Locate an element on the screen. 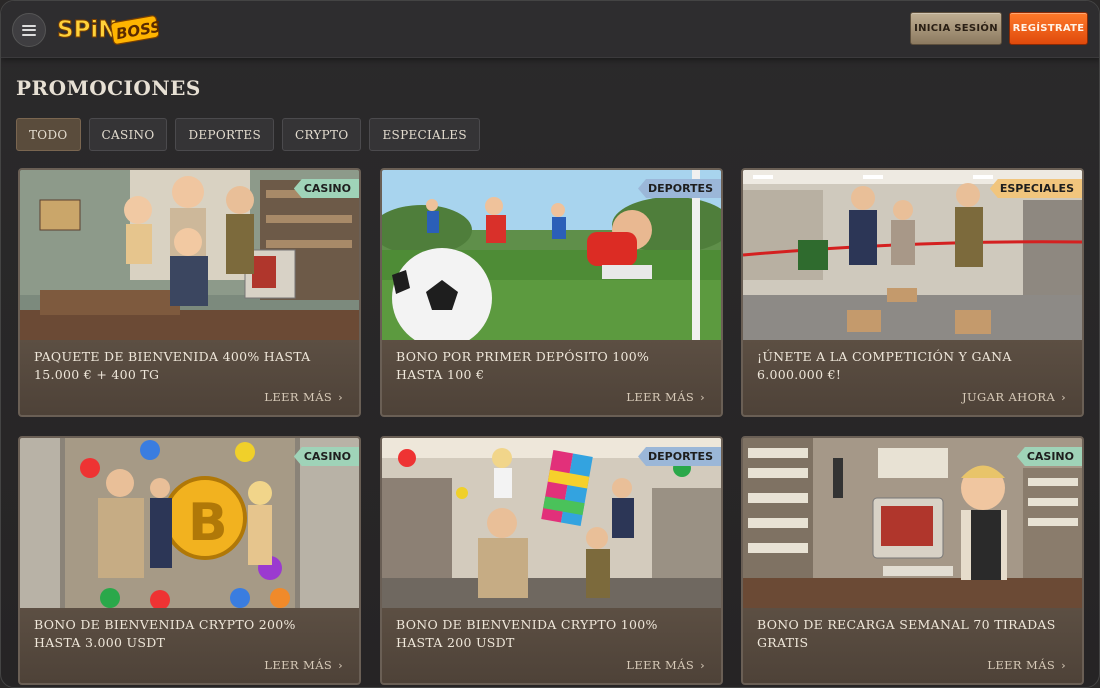 The image size is (1100, 688). promo-filter-tabs: TODO CASINO DEPORTES CRYPTO ESPECIALES is located at coordinates (248, 134).